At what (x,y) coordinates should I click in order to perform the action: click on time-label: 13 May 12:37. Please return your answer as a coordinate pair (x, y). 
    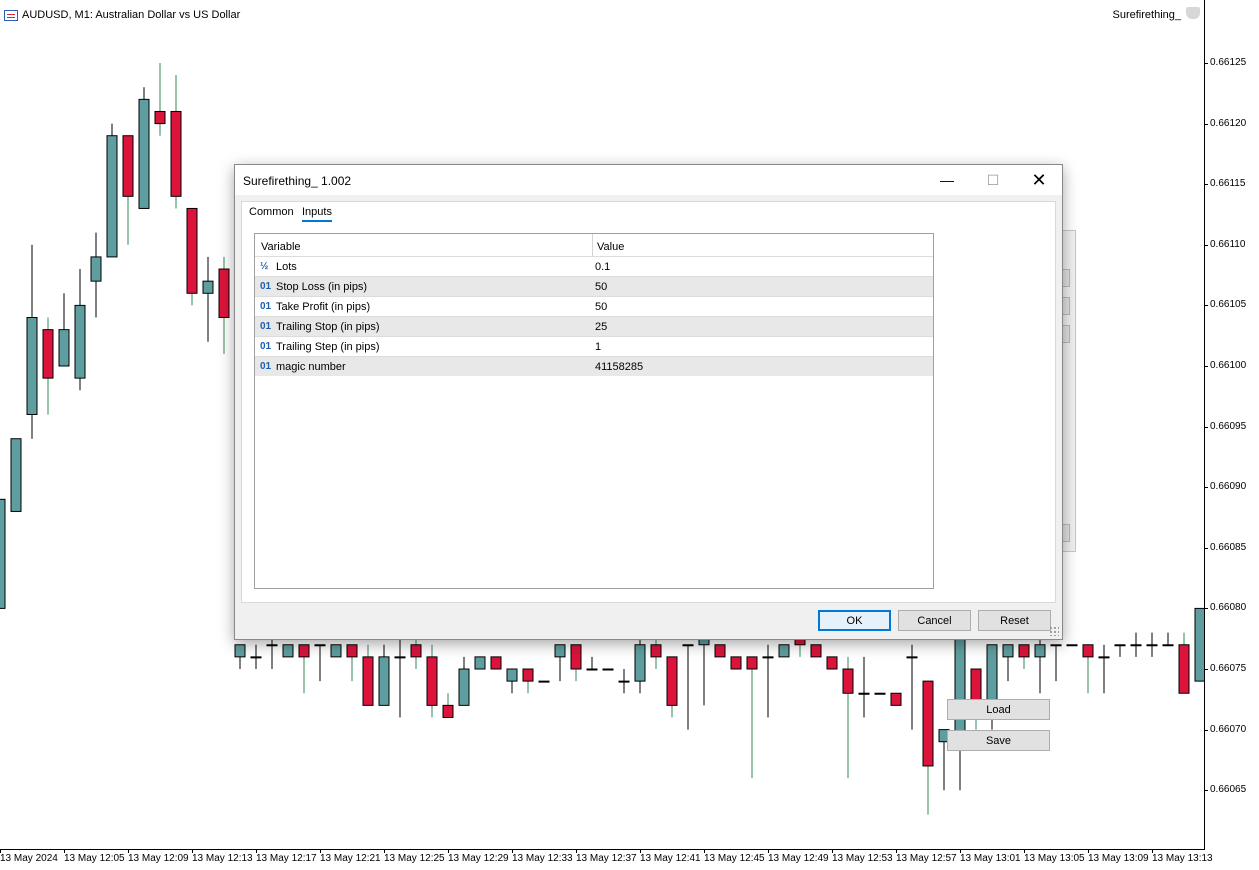
    Looking at the image, I should click on (606, 858).